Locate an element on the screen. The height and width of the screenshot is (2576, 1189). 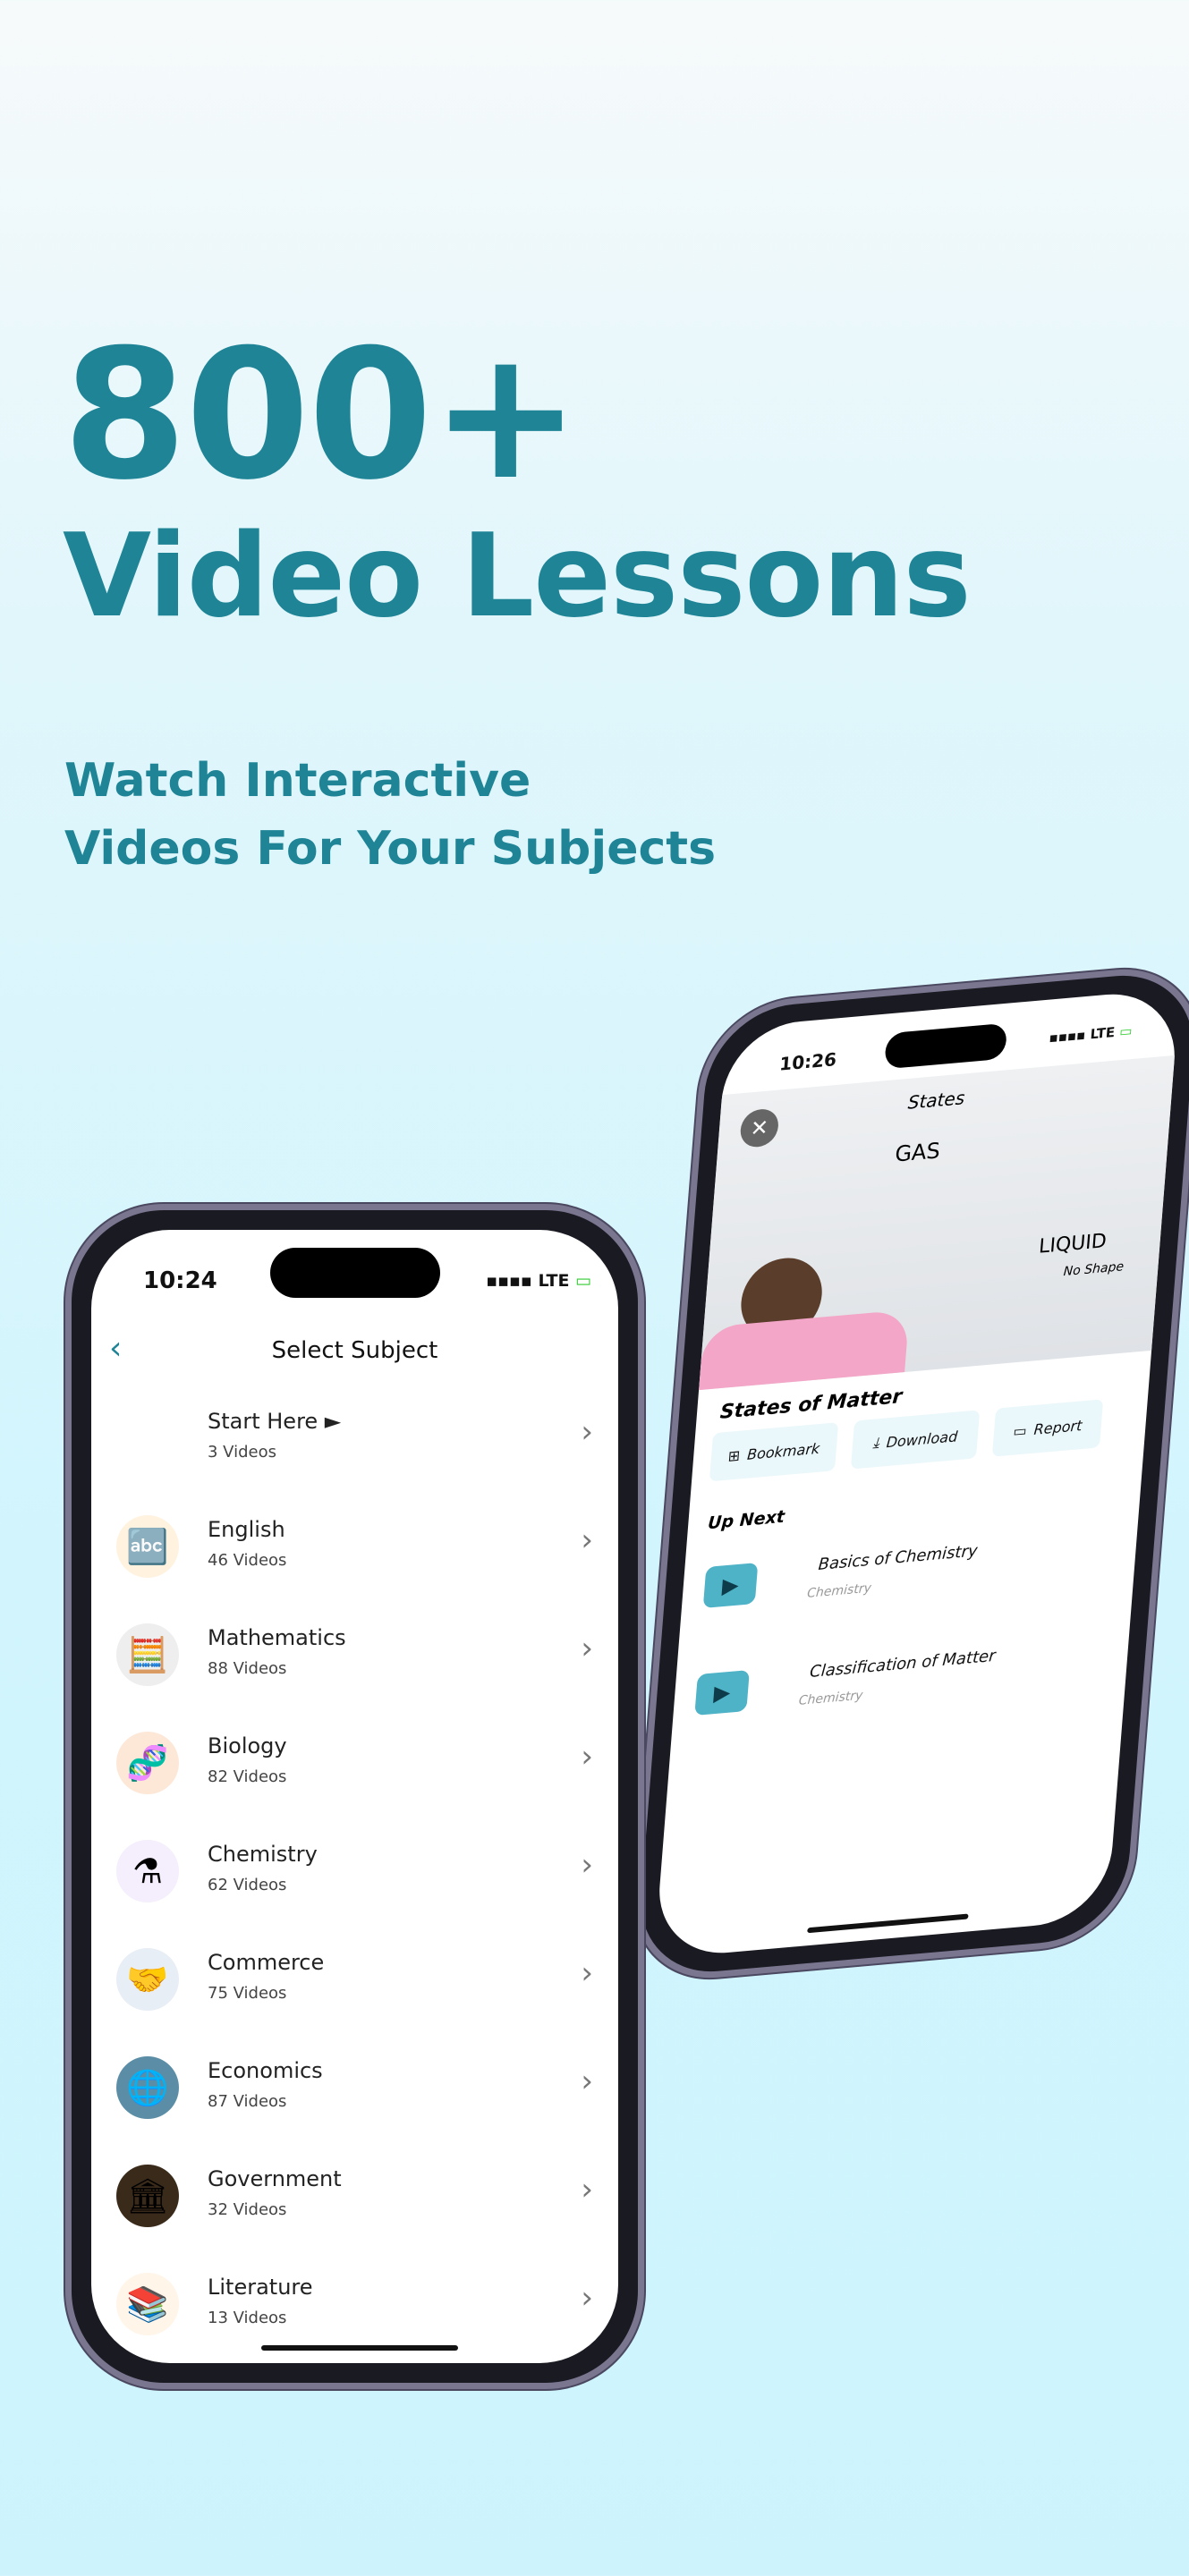
subject-item: 🌐 Economics 87 Videos › is located at coordinates (354, 2091).